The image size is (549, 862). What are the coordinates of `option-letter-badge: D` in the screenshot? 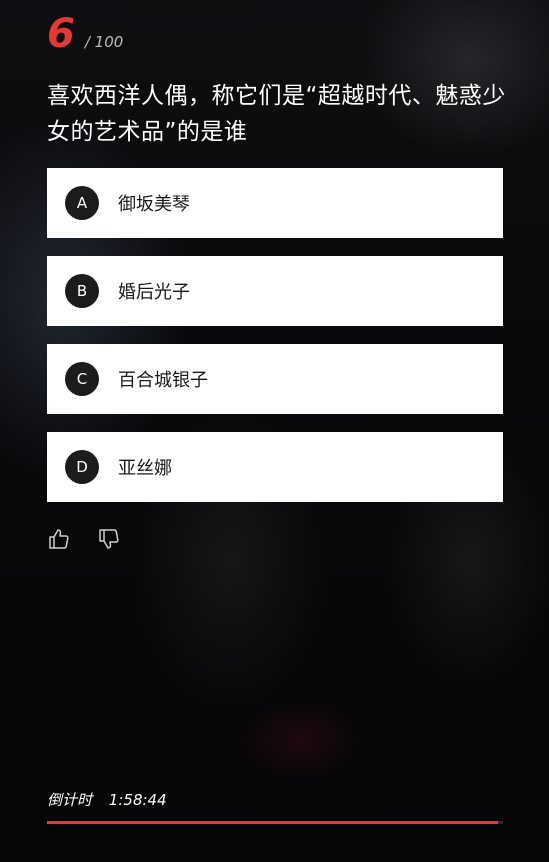 It's located at (82, 467).